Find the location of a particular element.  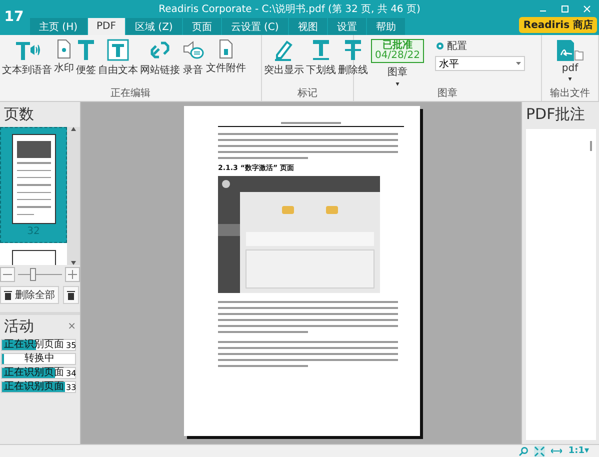

group-label: 输出文件 is located at coordinates (570, 94).